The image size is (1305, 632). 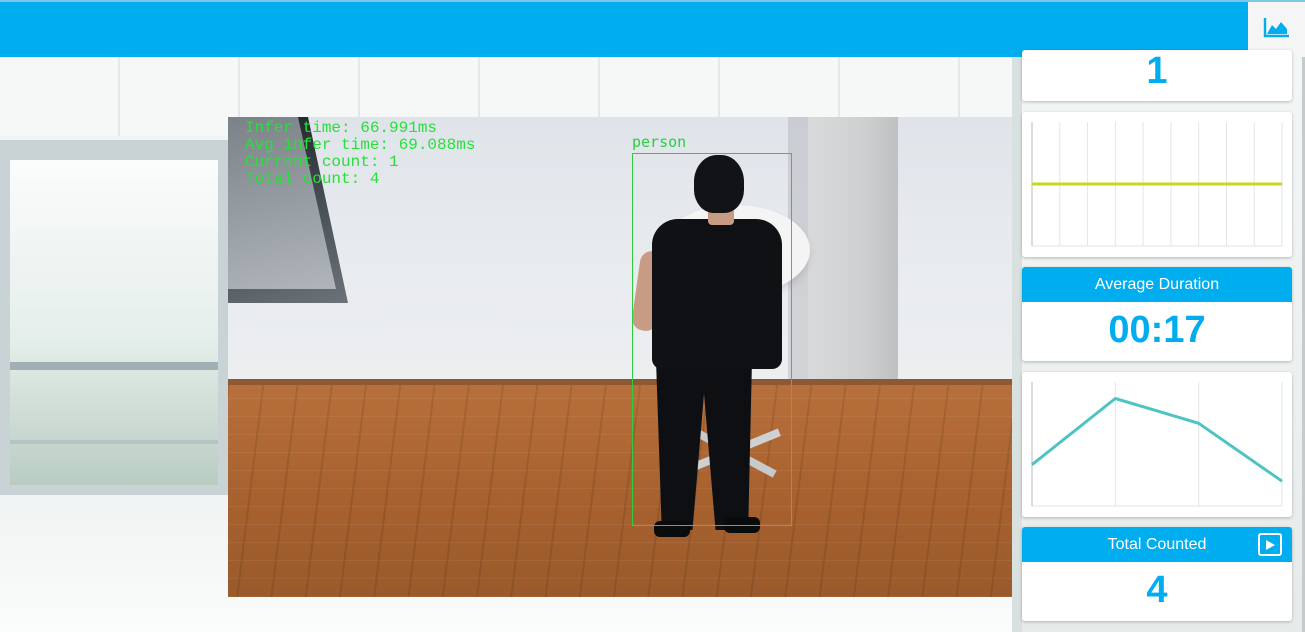 What do you see at coordinates (114, 442) in the screenshot?
I see `balcony-rail-lower` at bounding box center [114, 442].